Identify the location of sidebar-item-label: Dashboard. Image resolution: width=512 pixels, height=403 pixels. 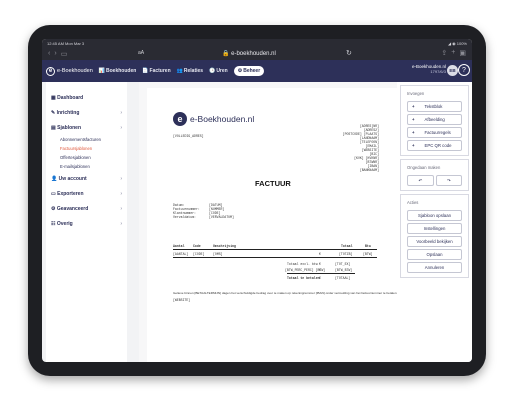
(70, 97).